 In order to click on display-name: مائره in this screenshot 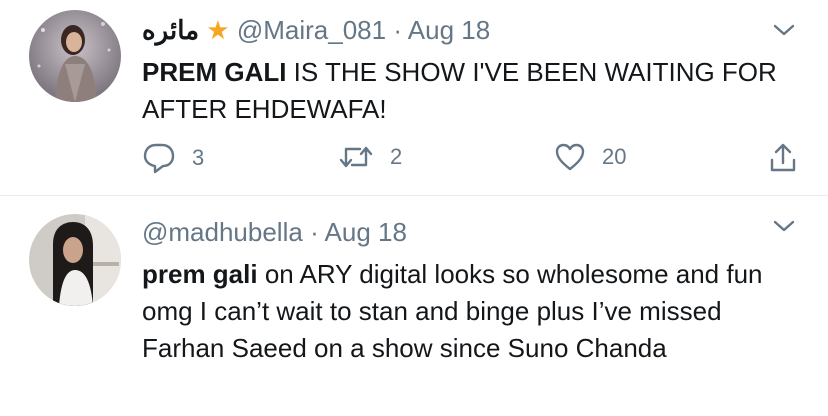, I will do `click(170, 30)`.